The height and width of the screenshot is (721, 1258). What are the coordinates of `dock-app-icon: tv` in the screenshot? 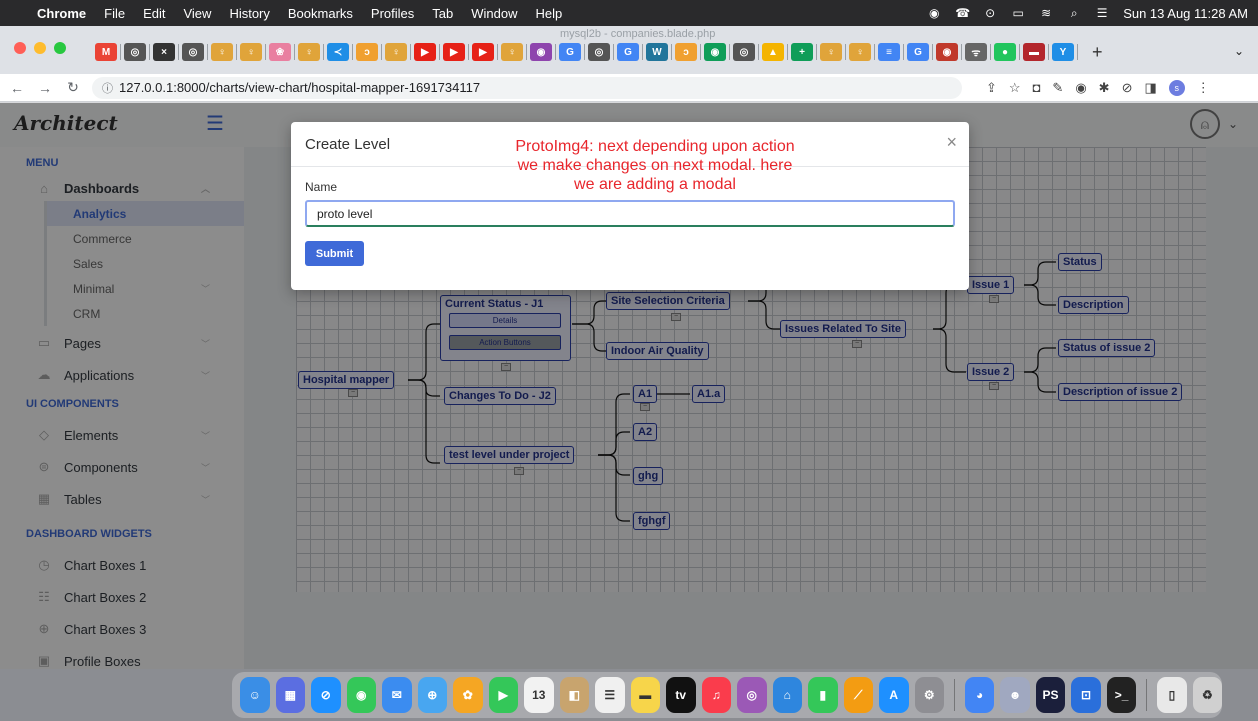 It's located at (681, 695).